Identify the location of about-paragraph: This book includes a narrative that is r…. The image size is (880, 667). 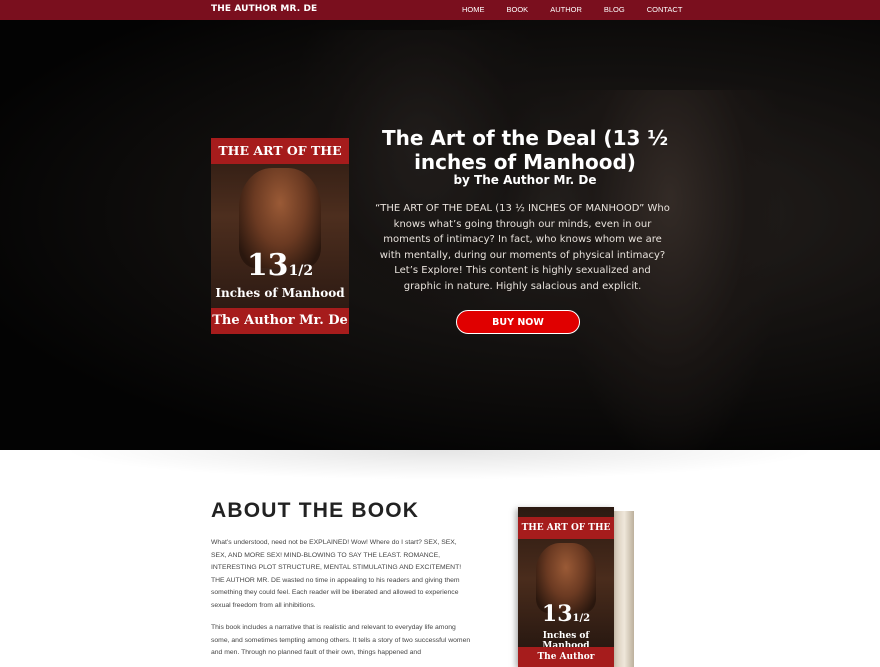
(341, 640).